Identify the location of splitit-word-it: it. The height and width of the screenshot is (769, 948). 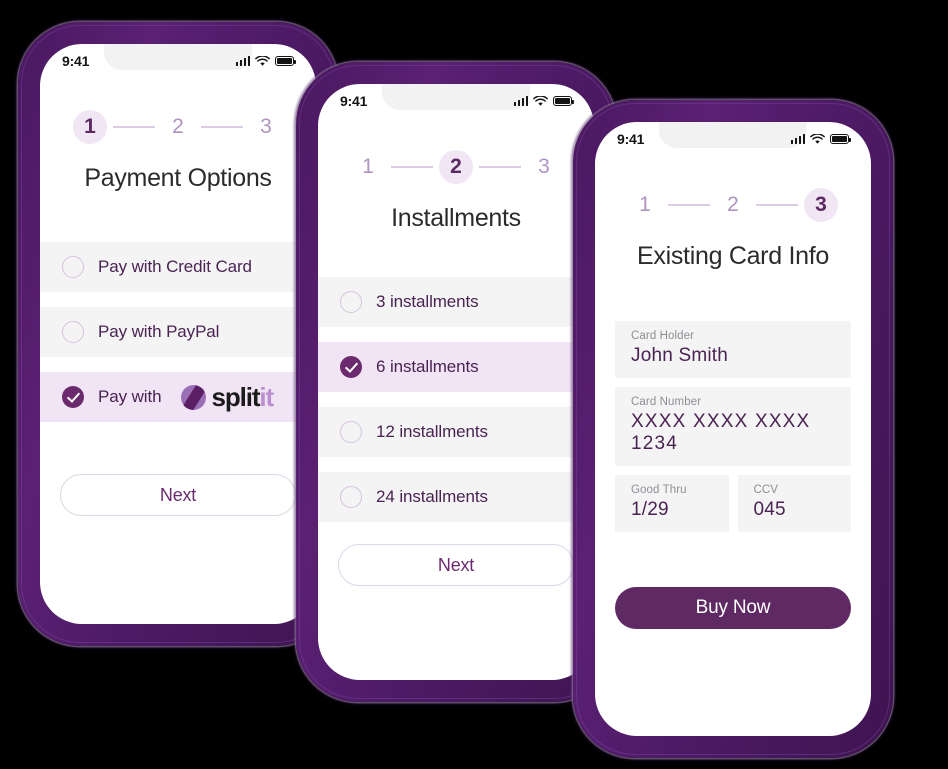
(266, 396).